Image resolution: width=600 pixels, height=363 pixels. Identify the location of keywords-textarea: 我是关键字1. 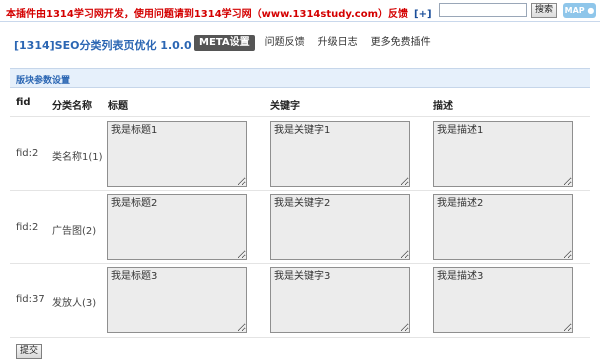
(340, 154).